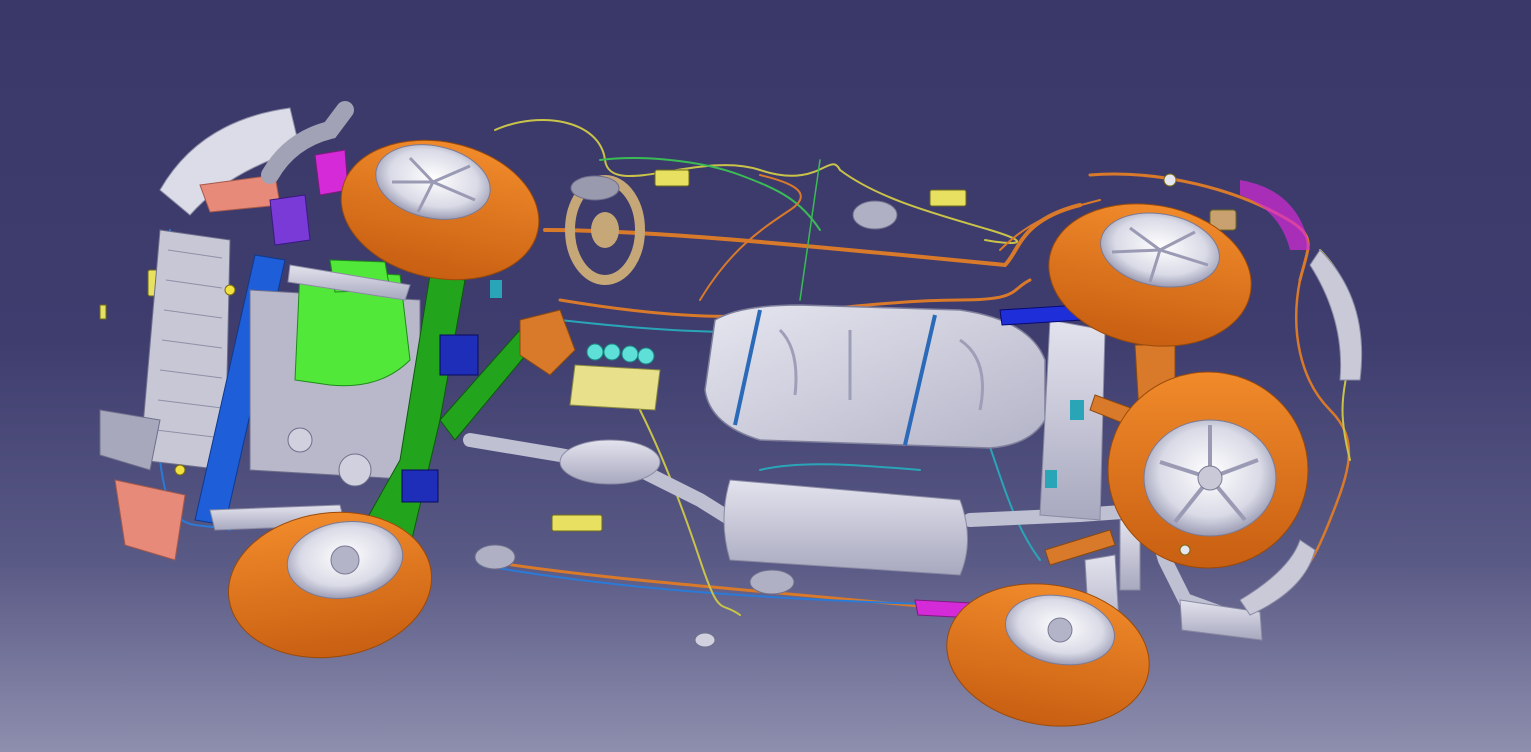 Image resolution: width=1531 pixels, height=752 pixels. What do you see at coordinates (875, 376) in the screenshot?
I see `fuel-tank-icon` at bounding box center [875, 376].